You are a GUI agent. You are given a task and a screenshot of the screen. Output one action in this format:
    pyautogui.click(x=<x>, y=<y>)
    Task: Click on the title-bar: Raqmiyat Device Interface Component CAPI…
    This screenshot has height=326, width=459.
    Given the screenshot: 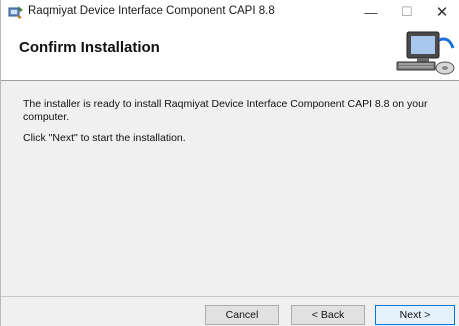 What is the action you would take?
    pyautogui.click(x=230, y=12)
    